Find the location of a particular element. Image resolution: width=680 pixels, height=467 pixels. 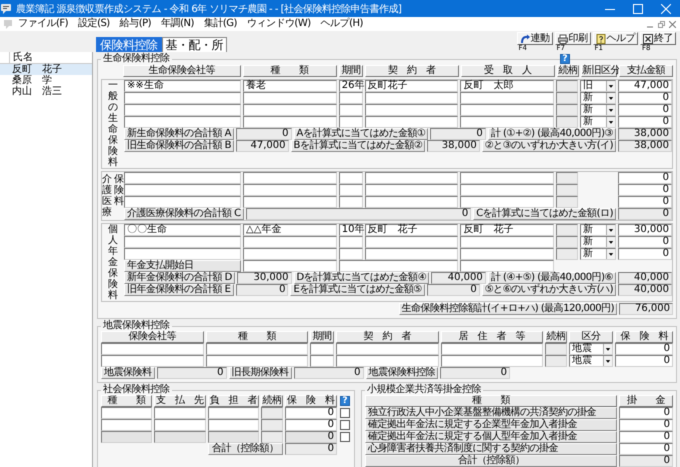

close-icon is located at coordinates (672, 24).